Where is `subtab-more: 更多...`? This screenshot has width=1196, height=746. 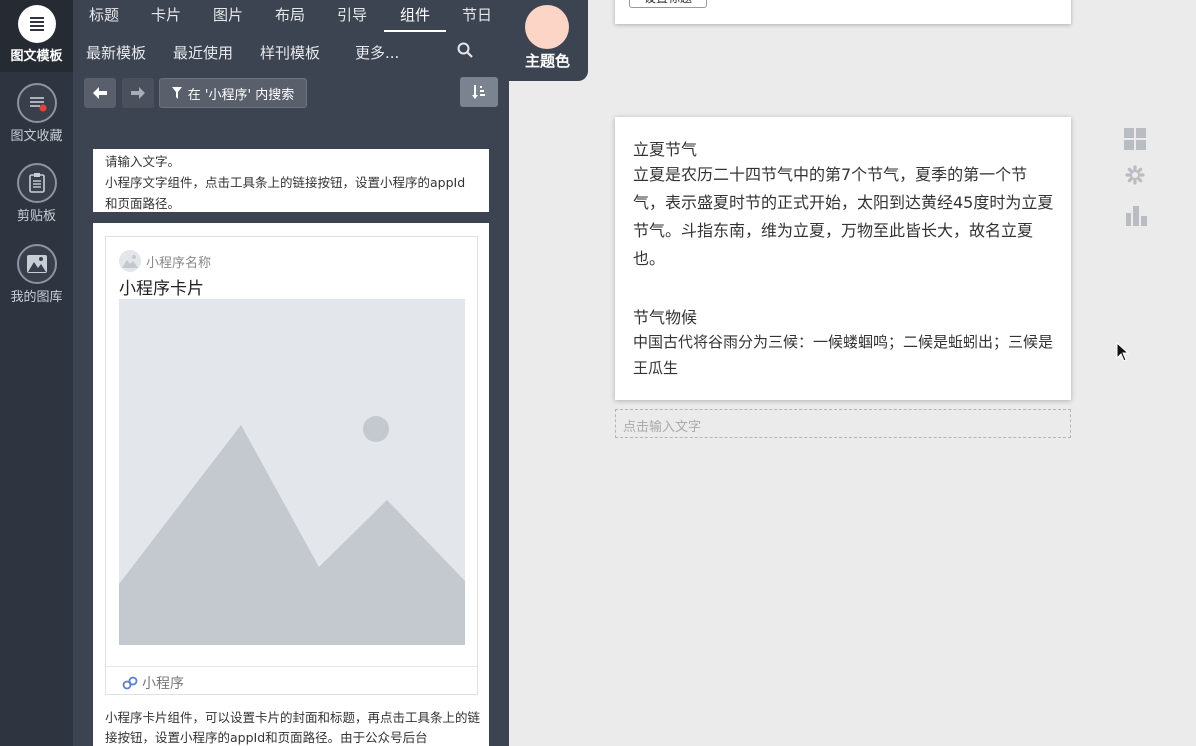 subtab-more: 更多... is located at coordinates (377, 52).